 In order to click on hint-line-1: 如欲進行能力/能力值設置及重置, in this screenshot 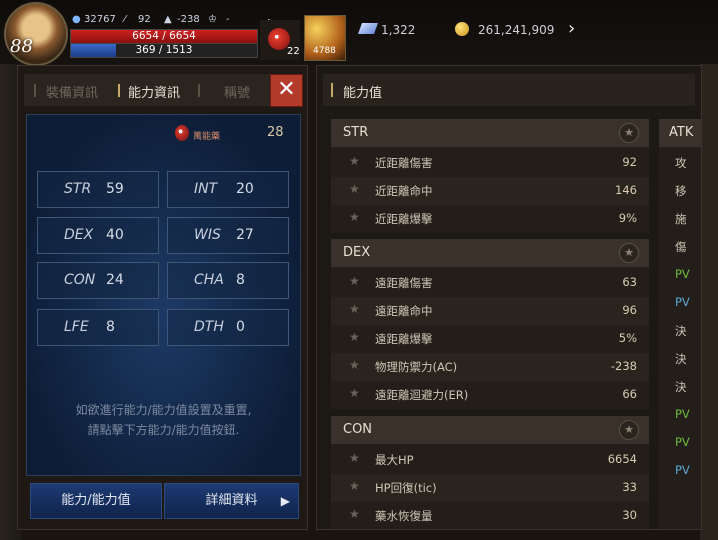, I will do `click(163, 410)`.